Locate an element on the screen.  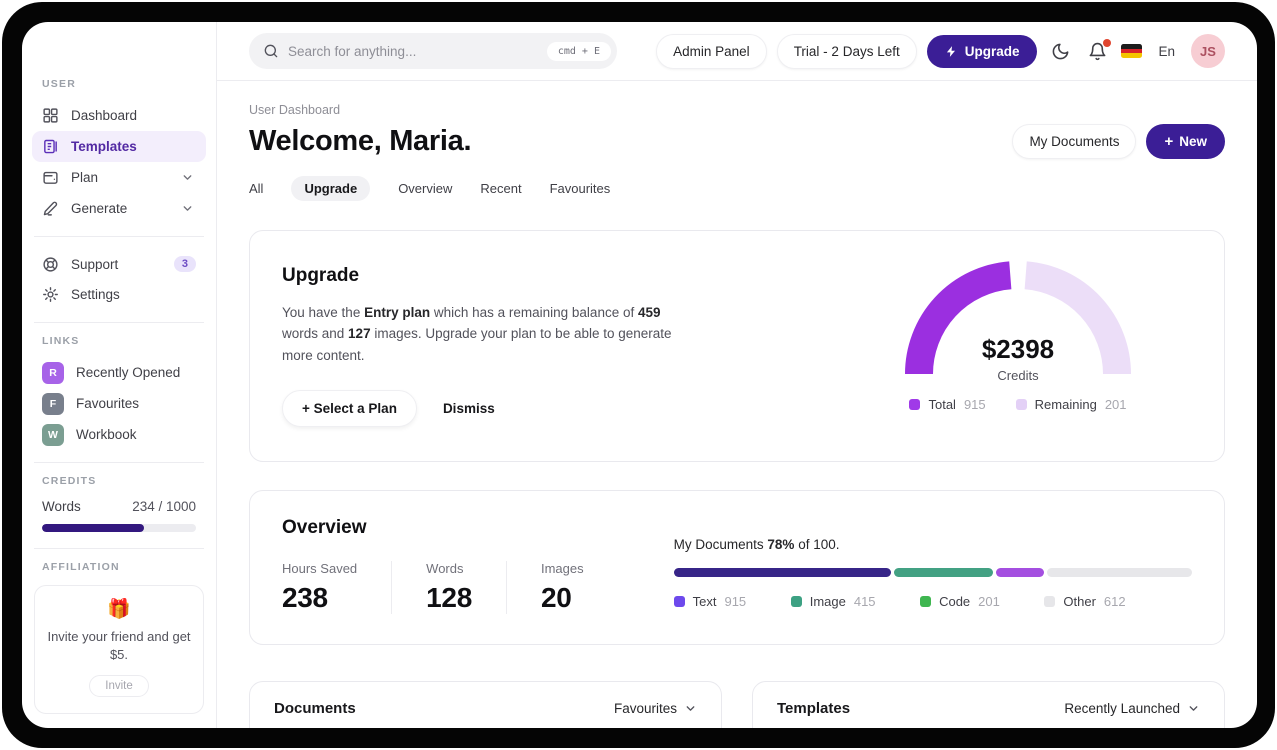
tab-favourites: Favourites is located at coordinates (580, 188).